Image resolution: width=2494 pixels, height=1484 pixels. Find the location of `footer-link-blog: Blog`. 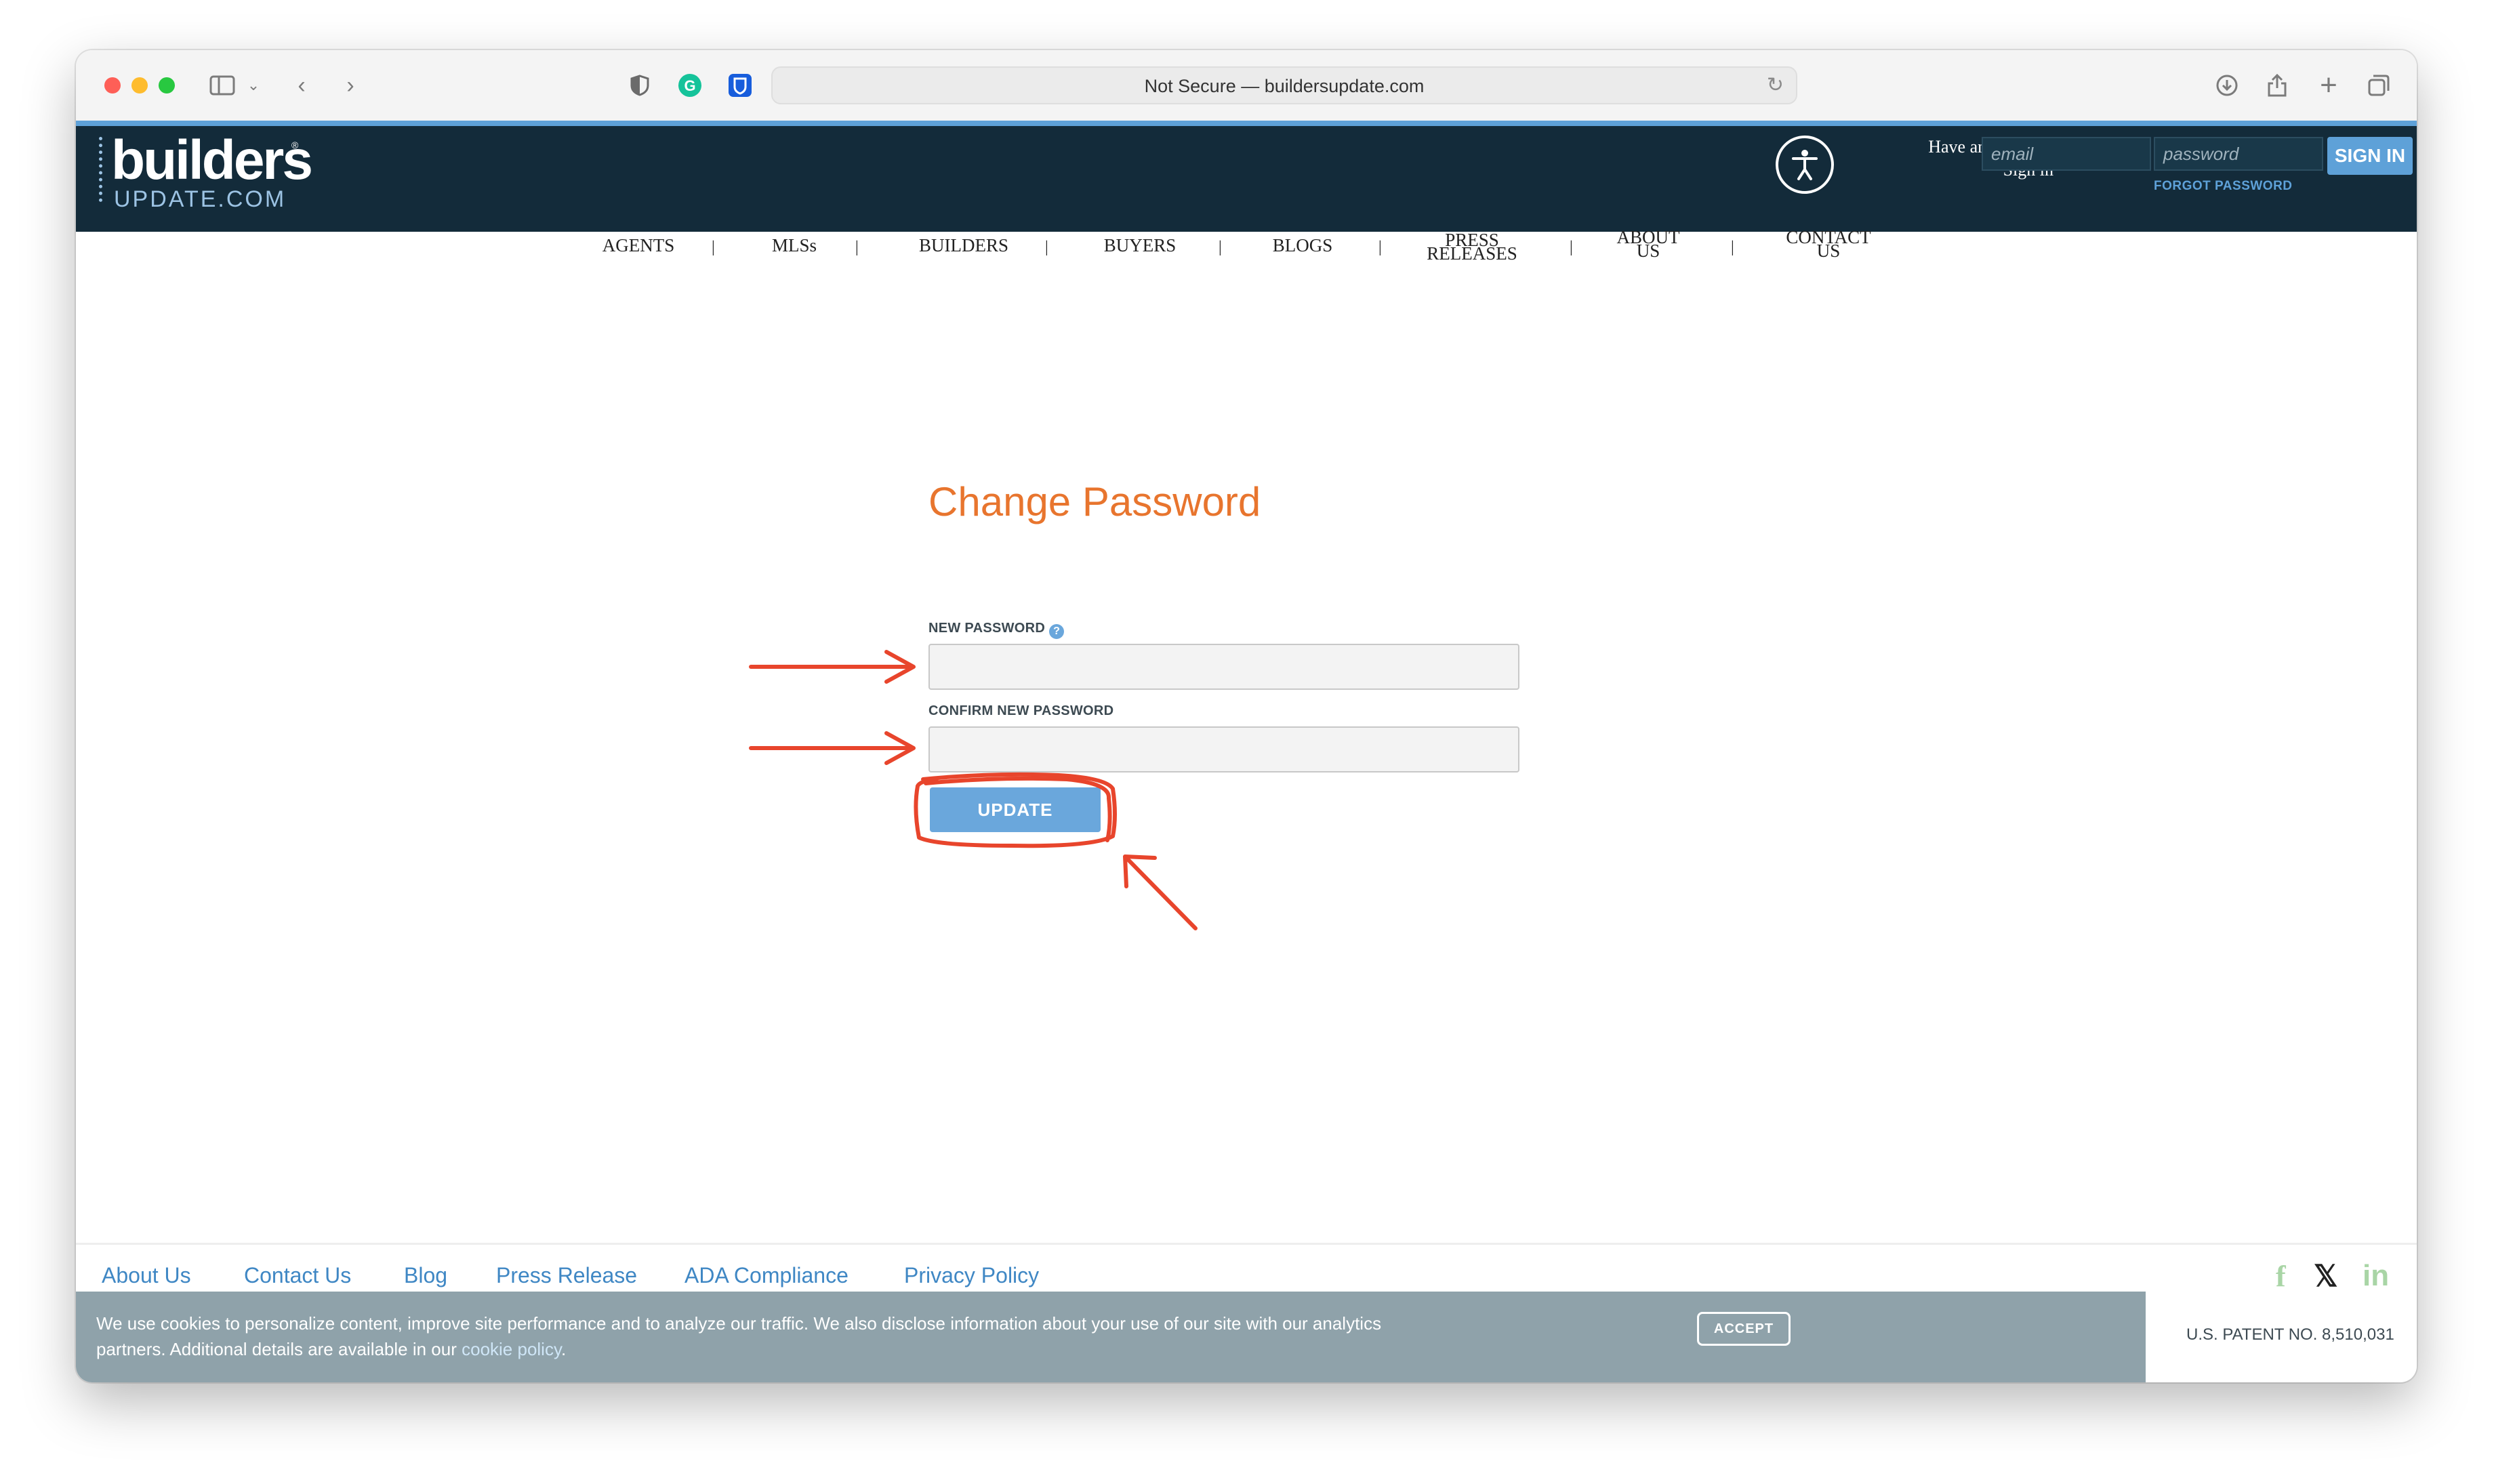

footer-link-blog: Blog is located at coordinates (426, 1275).